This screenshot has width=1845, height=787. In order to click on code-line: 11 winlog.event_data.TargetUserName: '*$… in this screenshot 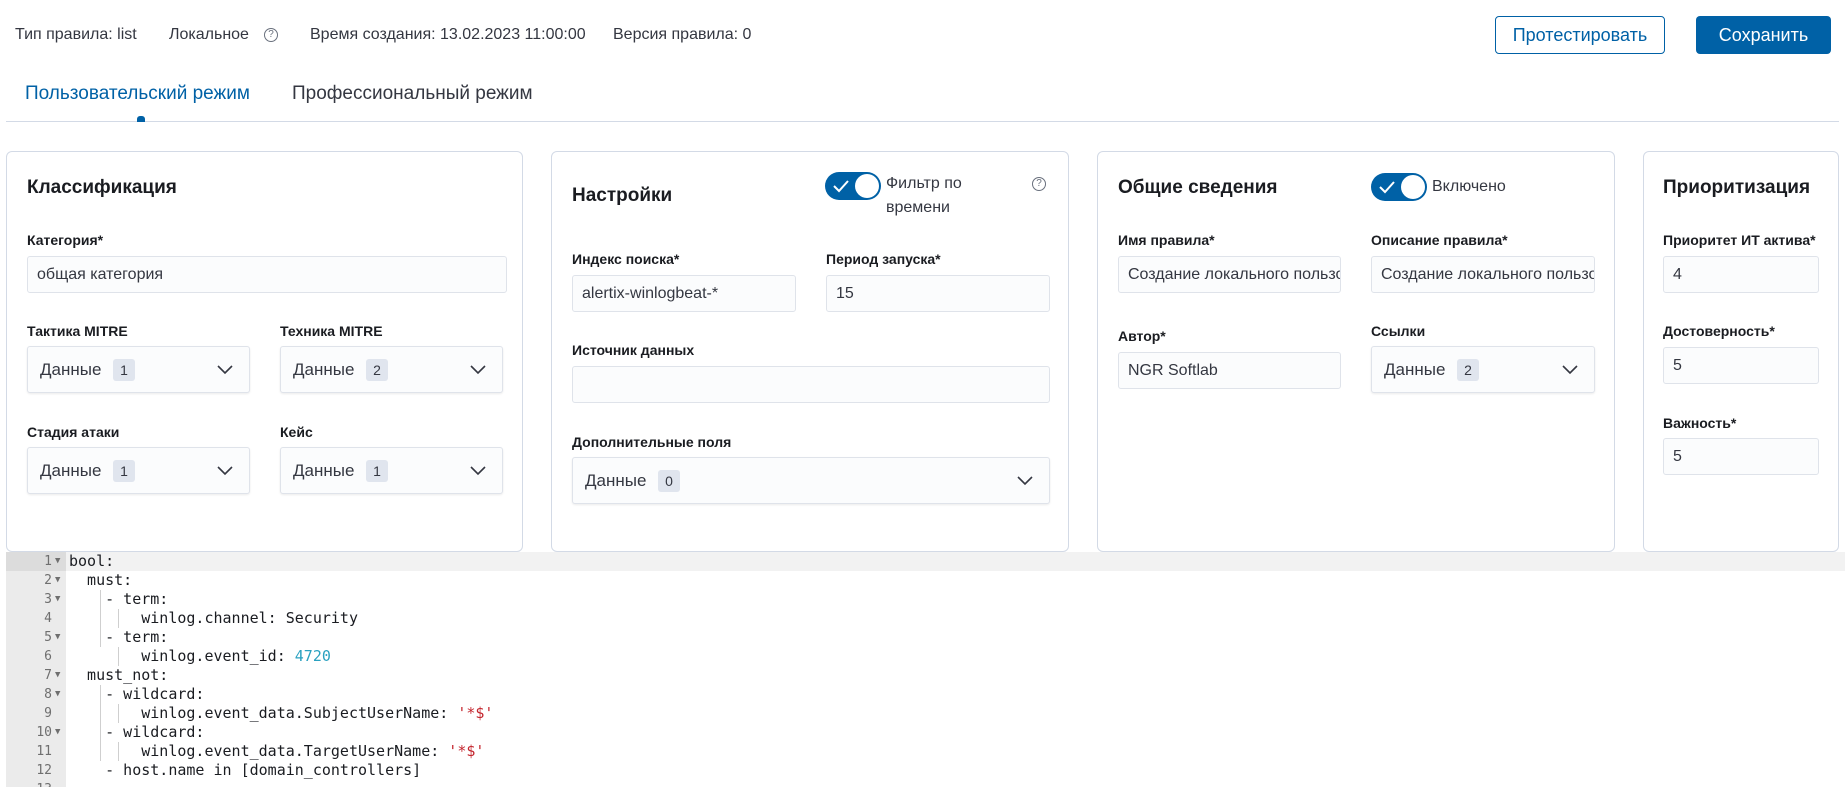, I will do `click(925, 751)`.